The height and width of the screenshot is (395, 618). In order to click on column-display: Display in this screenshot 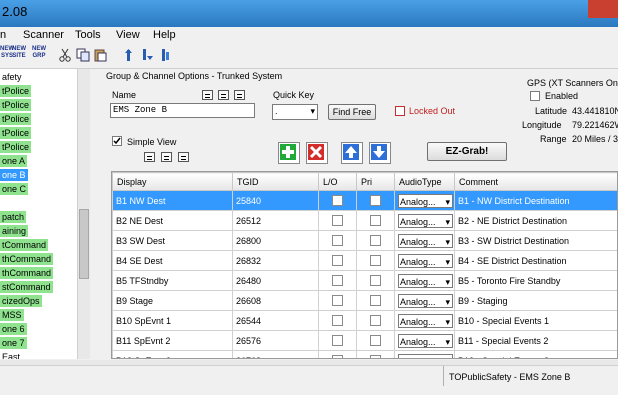, I will do `click(173, 182)`.